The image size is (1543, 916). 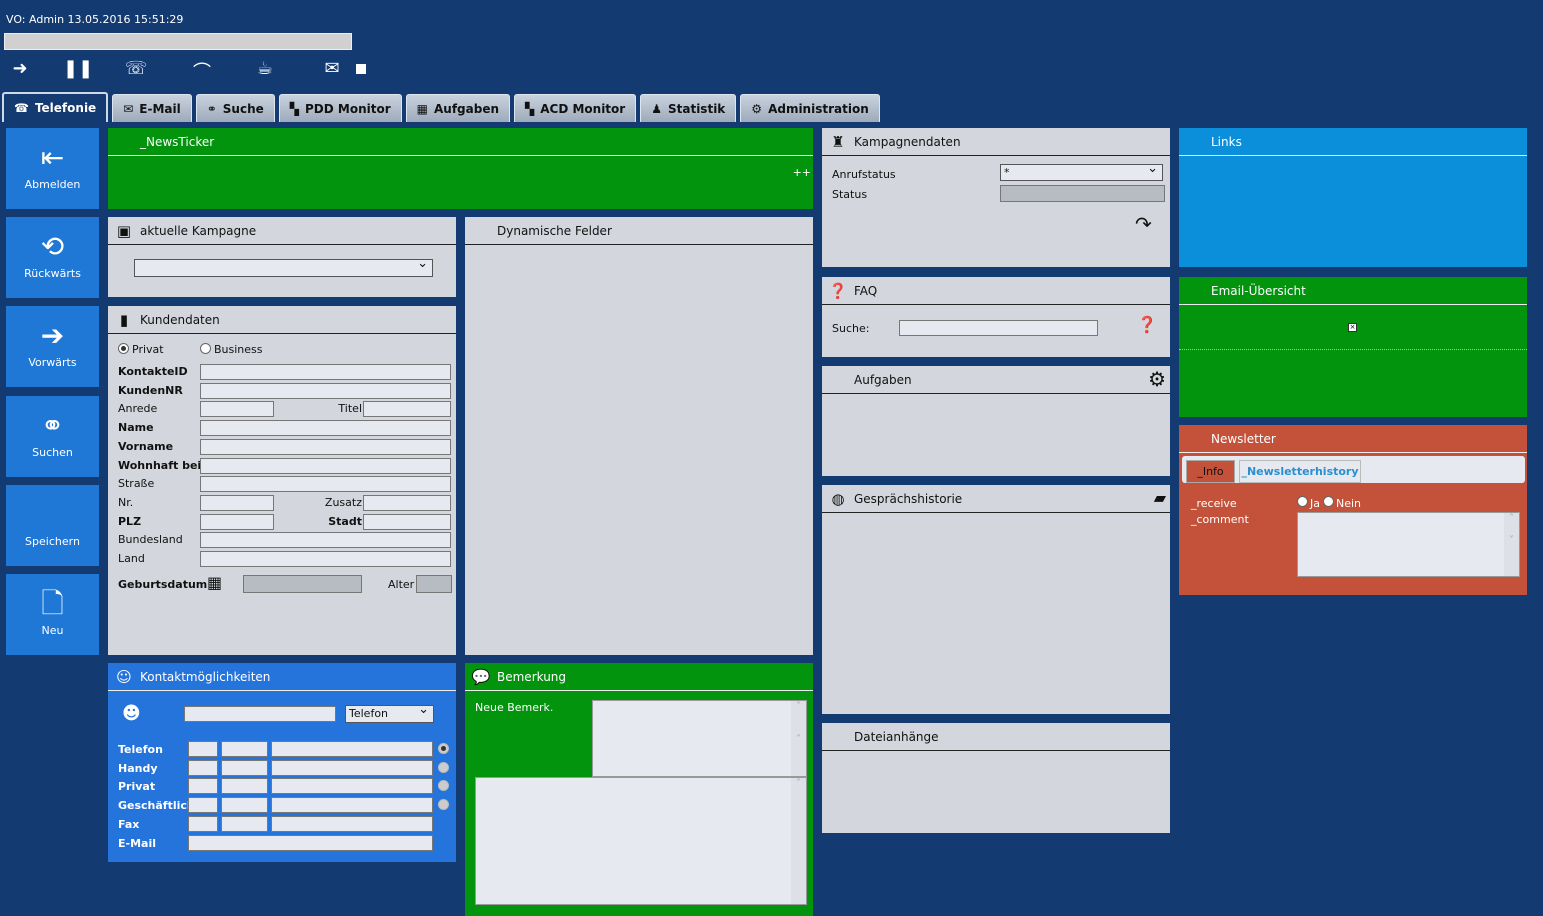 What do you see at coordinates (52, 436) in the screenshot?
I see `sidebar-suchen-button: ⚭ Suchen` at bounding box center [52, 436].